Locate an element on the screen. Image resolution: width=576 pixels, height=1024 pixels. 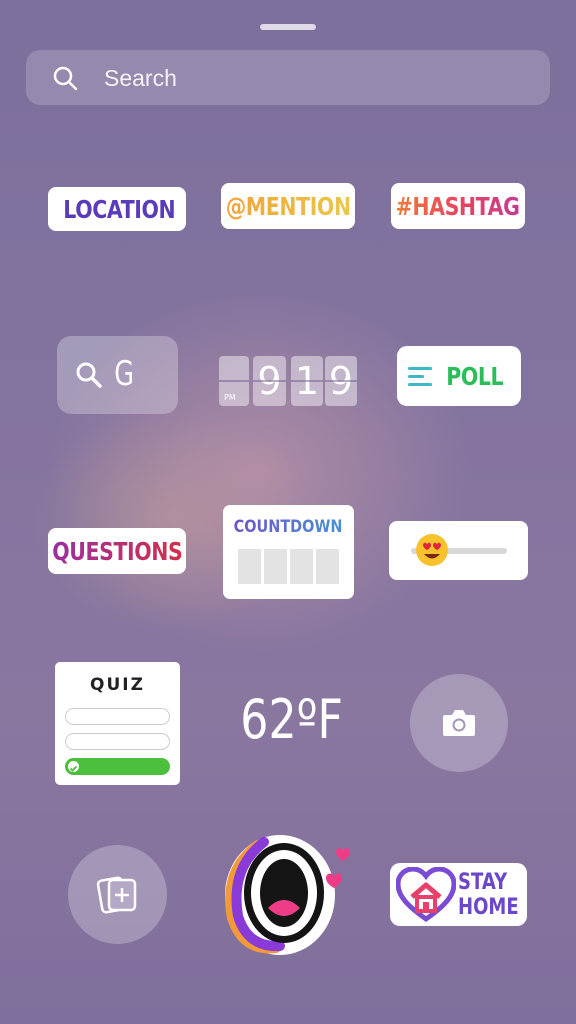
stay-label: STAY is located at coordinates (483, 882).